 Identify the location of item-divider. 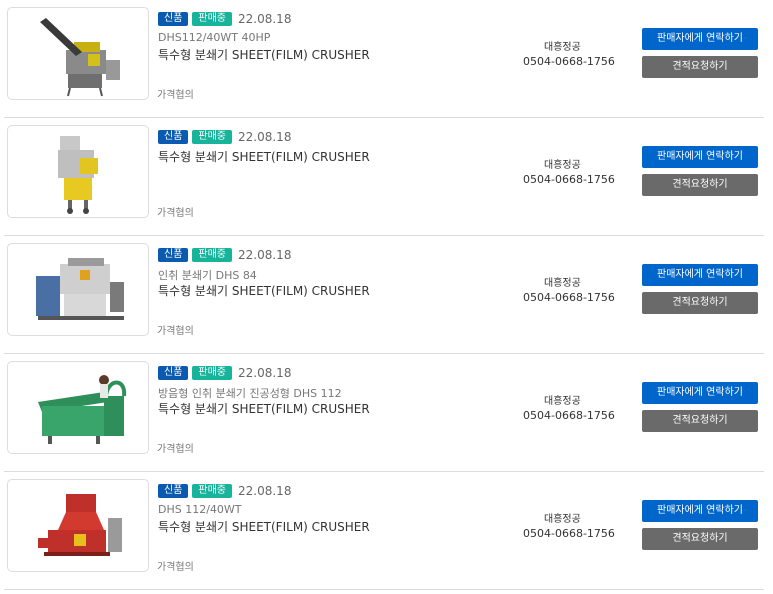
(384, 589).